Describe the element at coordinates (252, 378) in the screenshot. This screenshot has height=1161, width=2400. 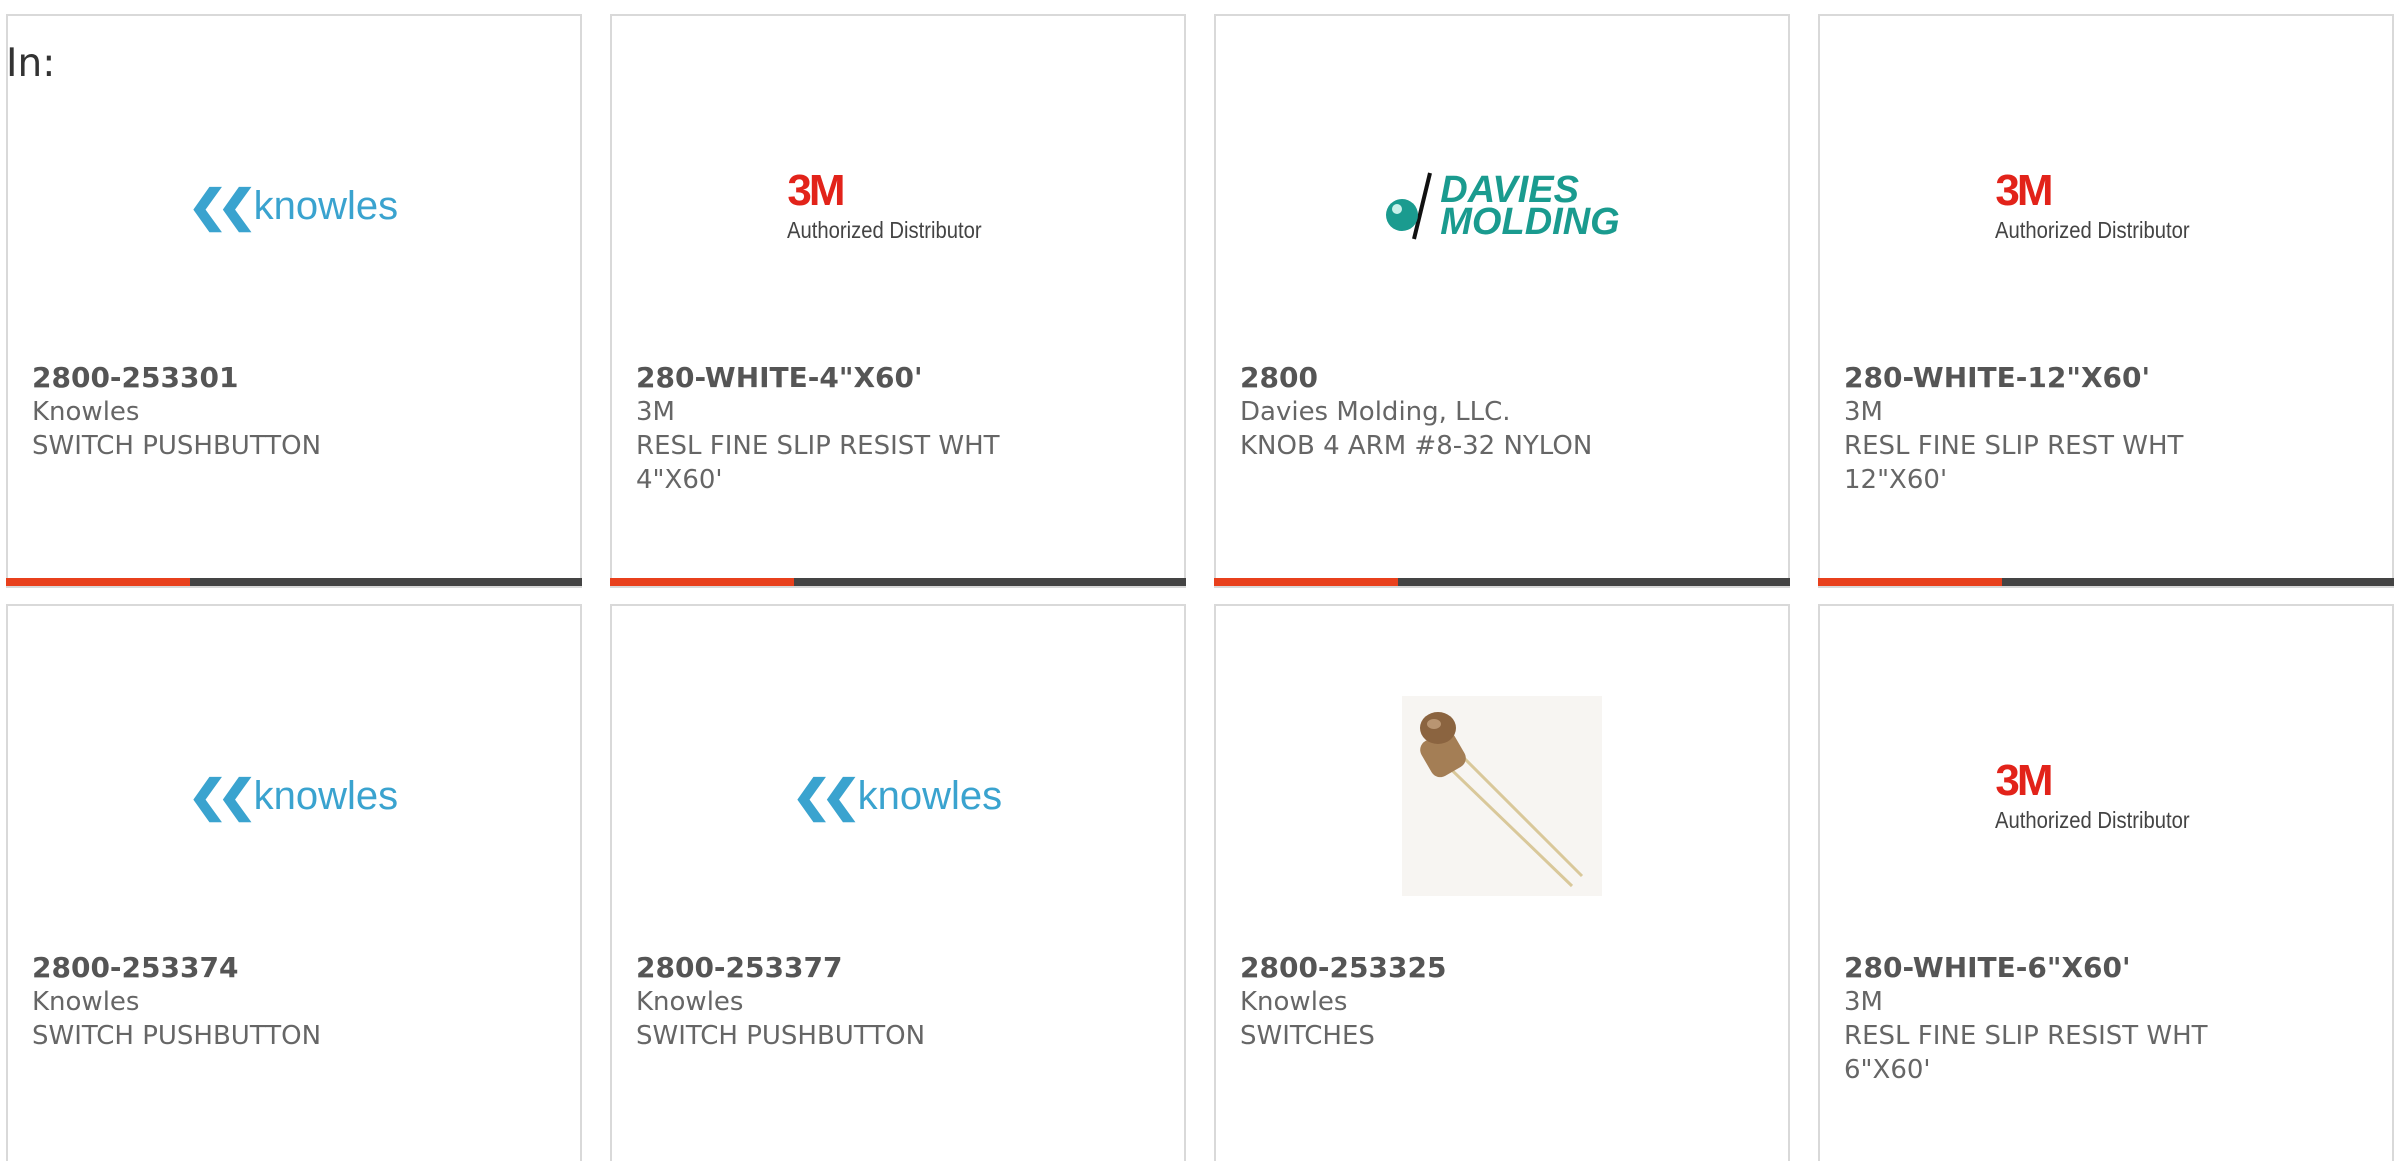
I see `part-number: 2800-253301` at that location.